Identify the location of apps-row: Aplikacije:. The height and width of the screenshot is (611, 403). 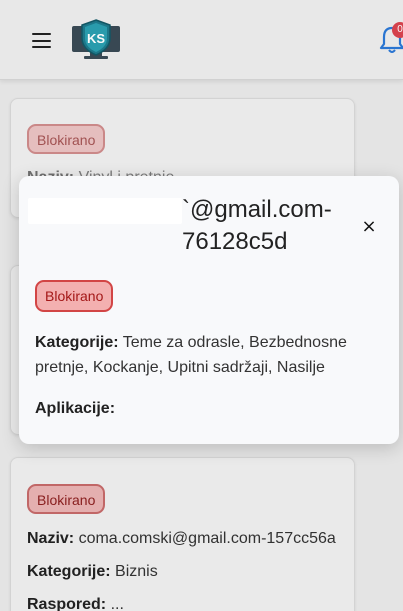
(75, 408).